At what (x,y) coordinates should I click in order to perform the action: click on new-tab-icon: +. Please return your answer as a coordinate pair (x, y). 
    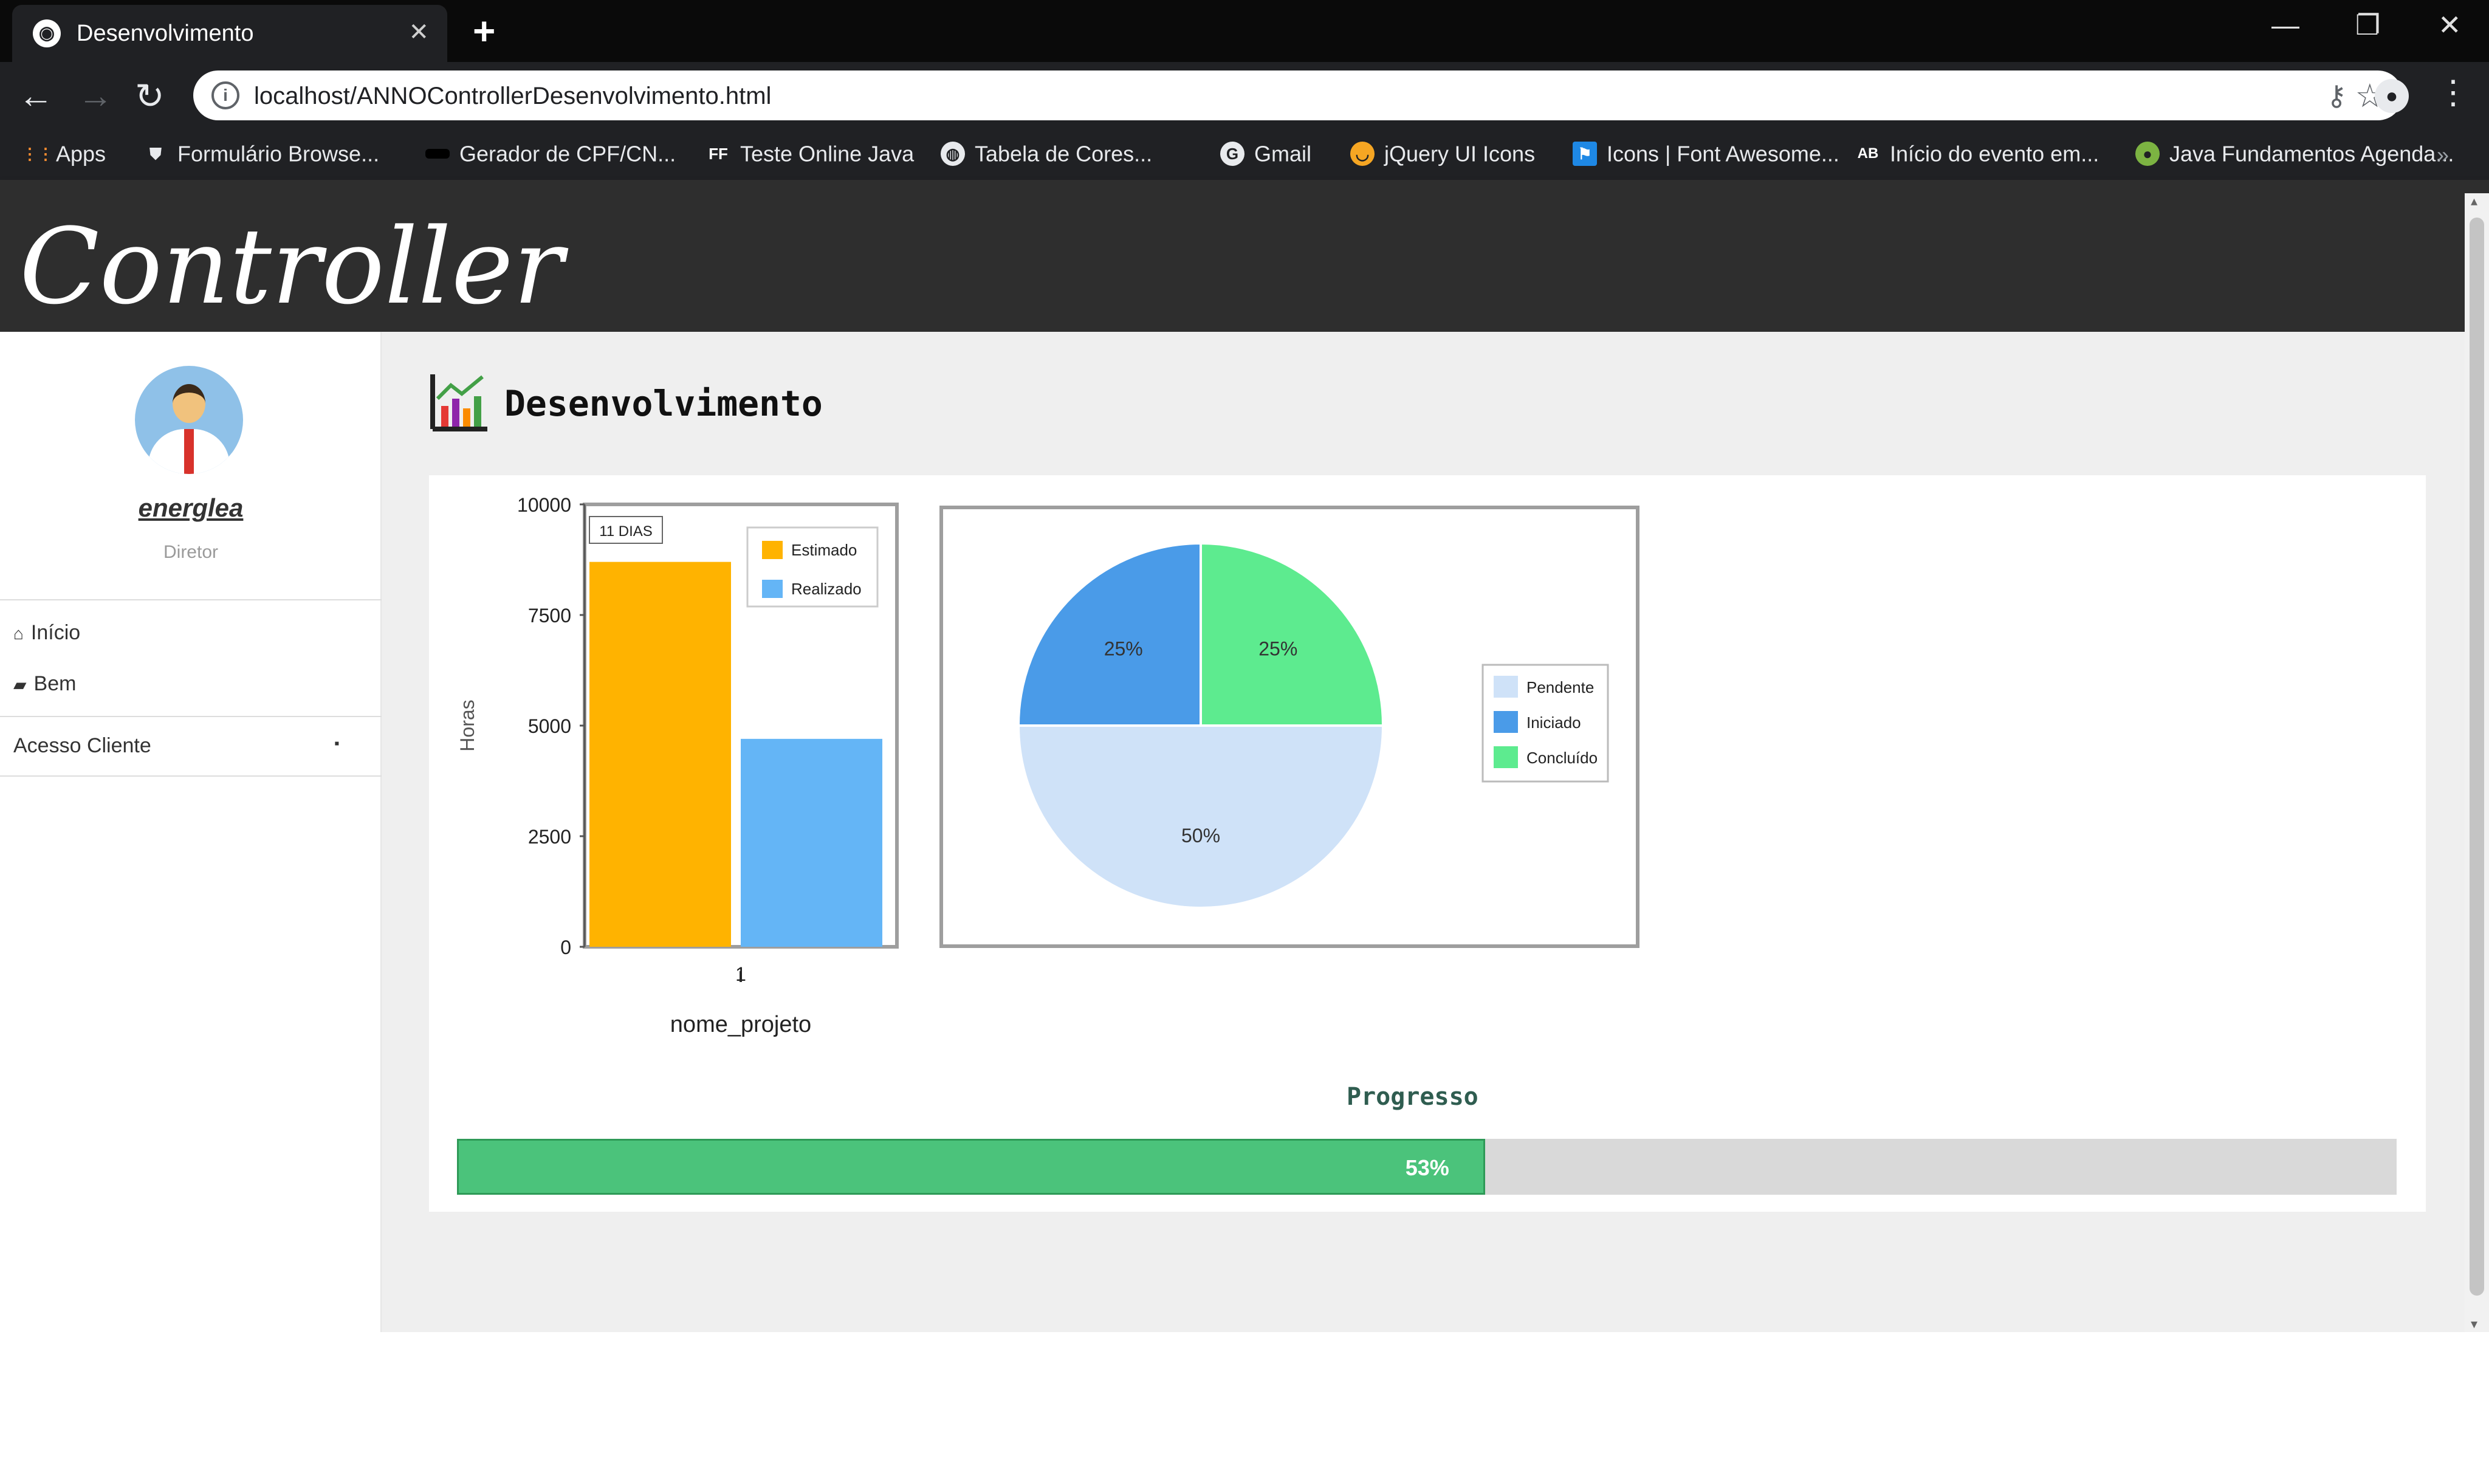
    Looking at the image, I should click on (484, 31).